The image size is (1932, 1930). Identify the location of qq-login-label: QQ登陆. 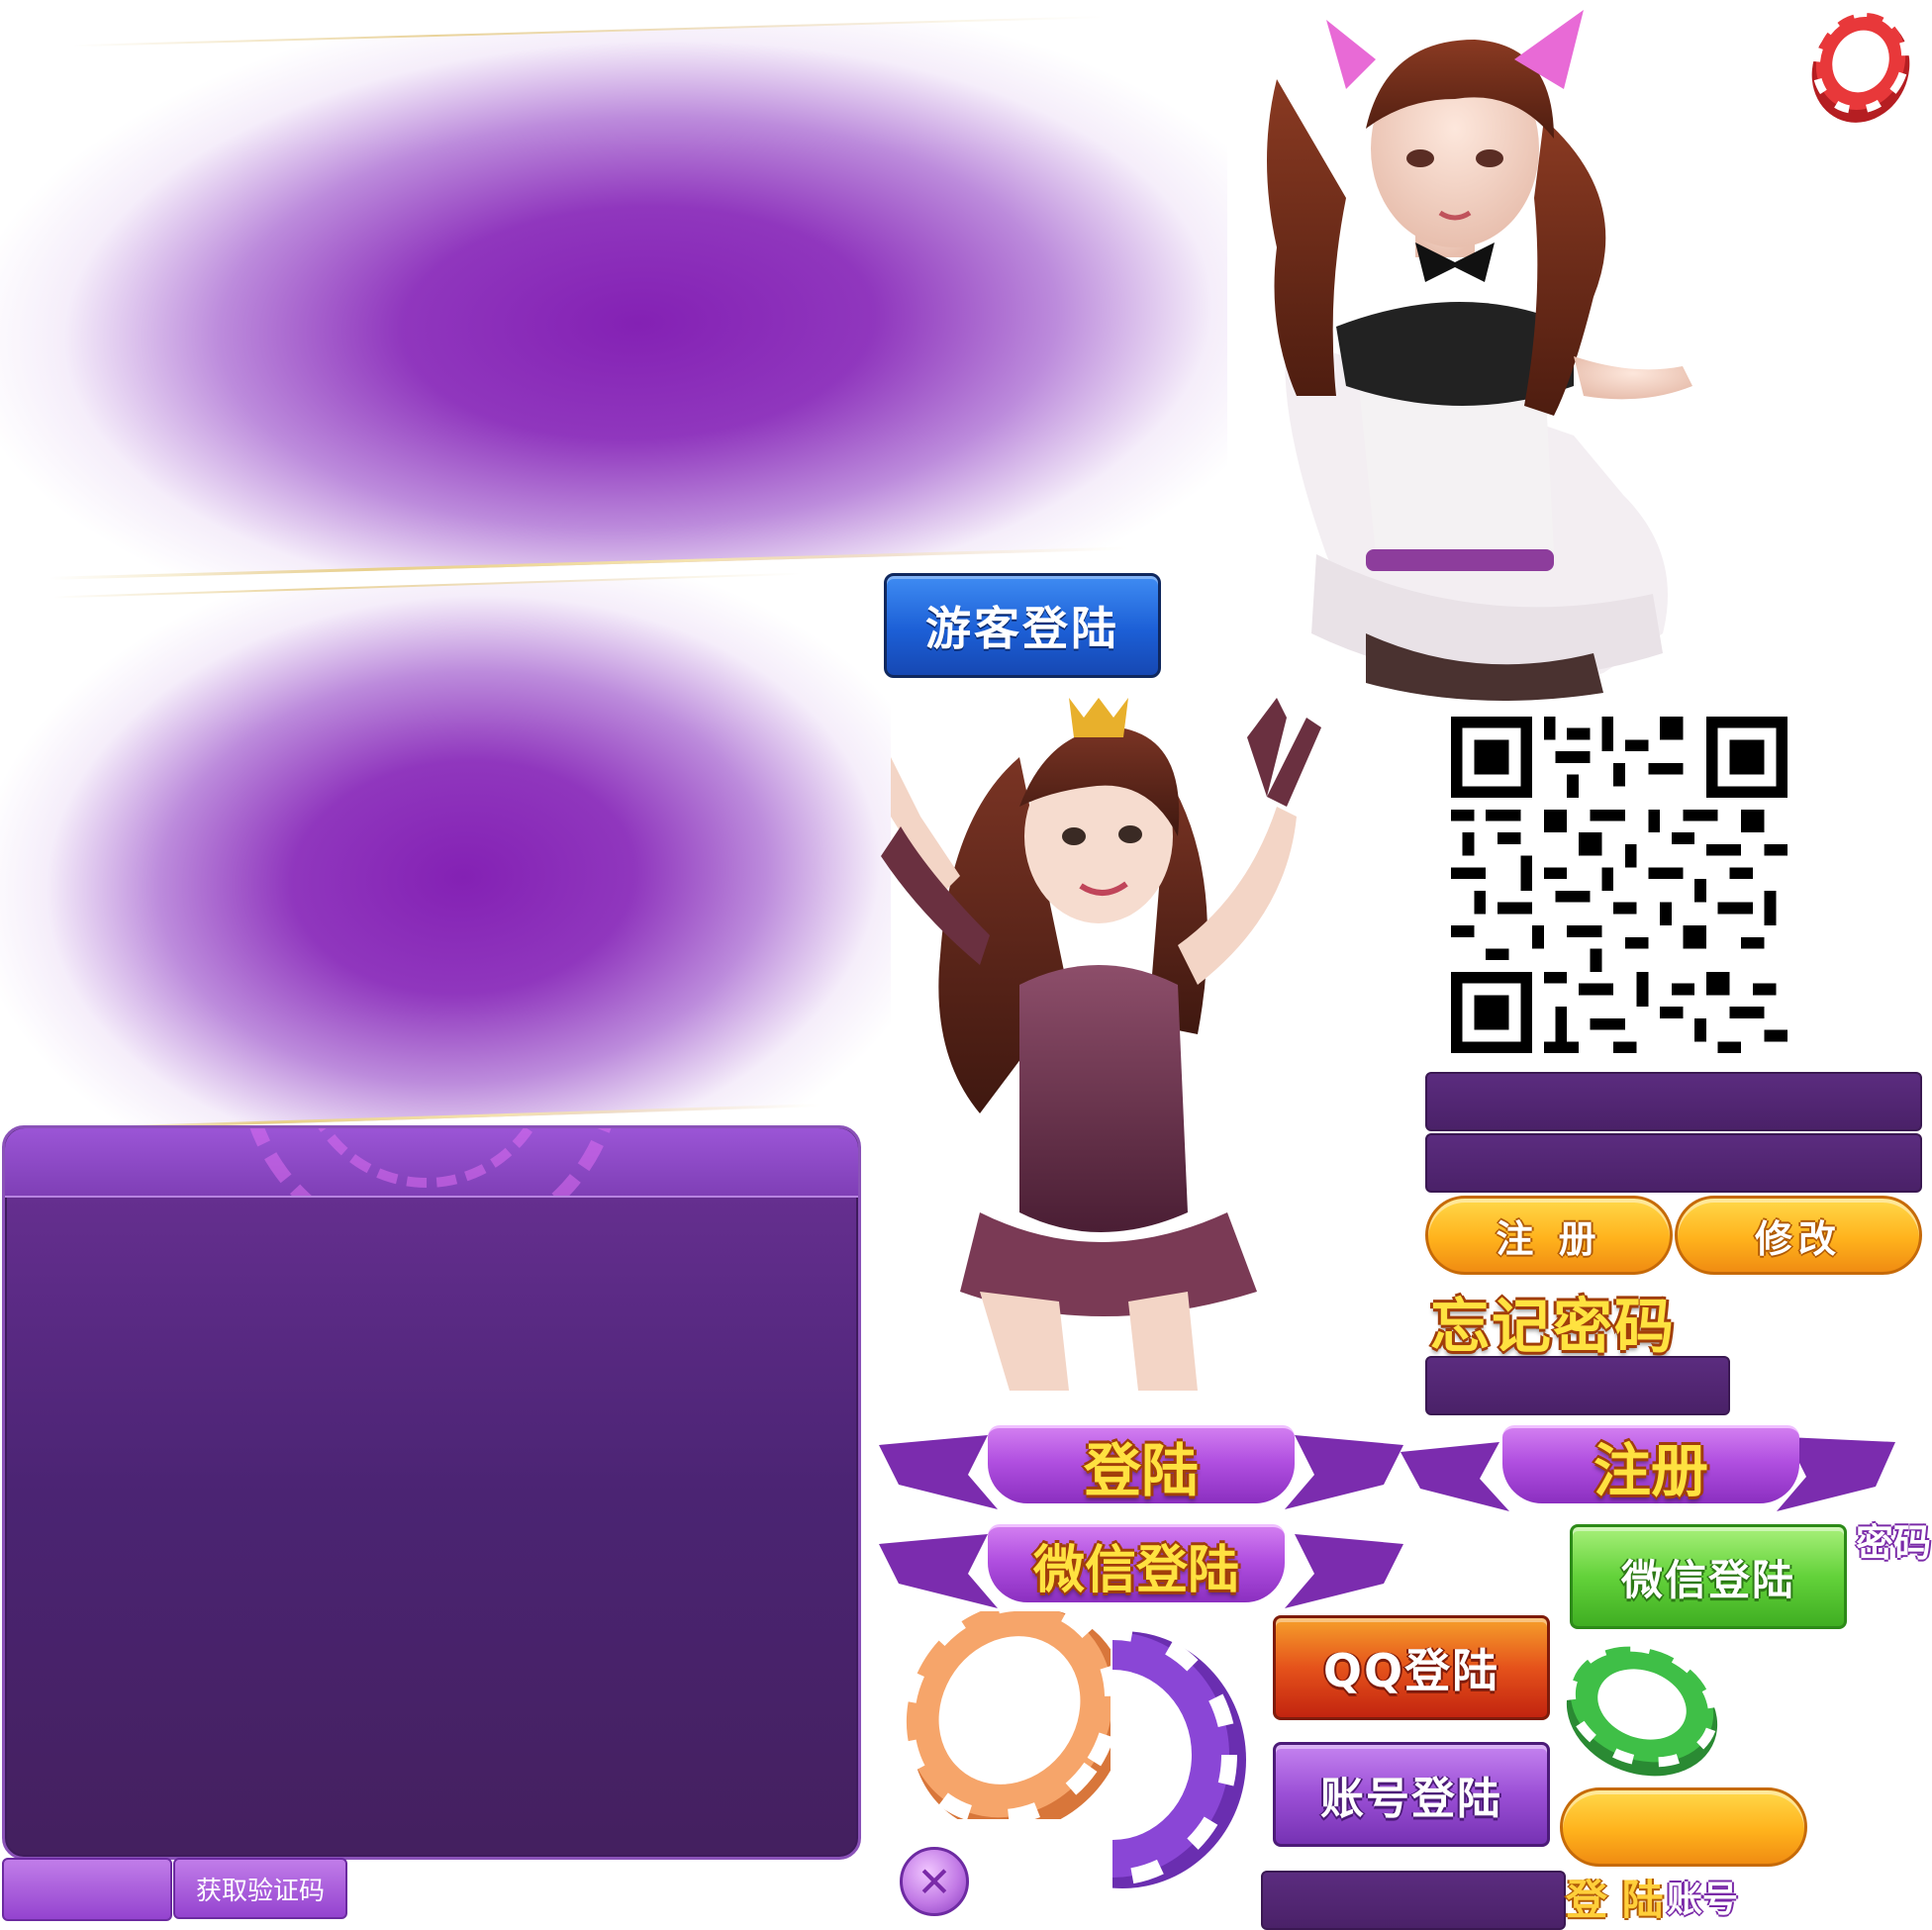
(1411, 1670).